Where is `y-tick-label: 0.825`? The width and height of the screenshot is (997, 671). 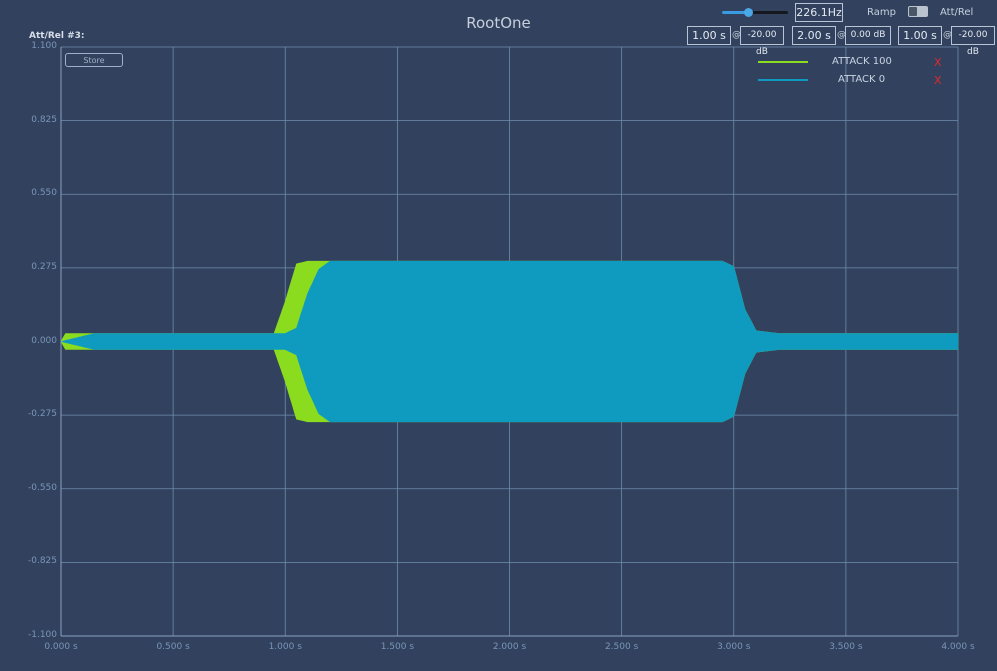 y-tick-label: 0.825 is located at coordinates (44, 119).